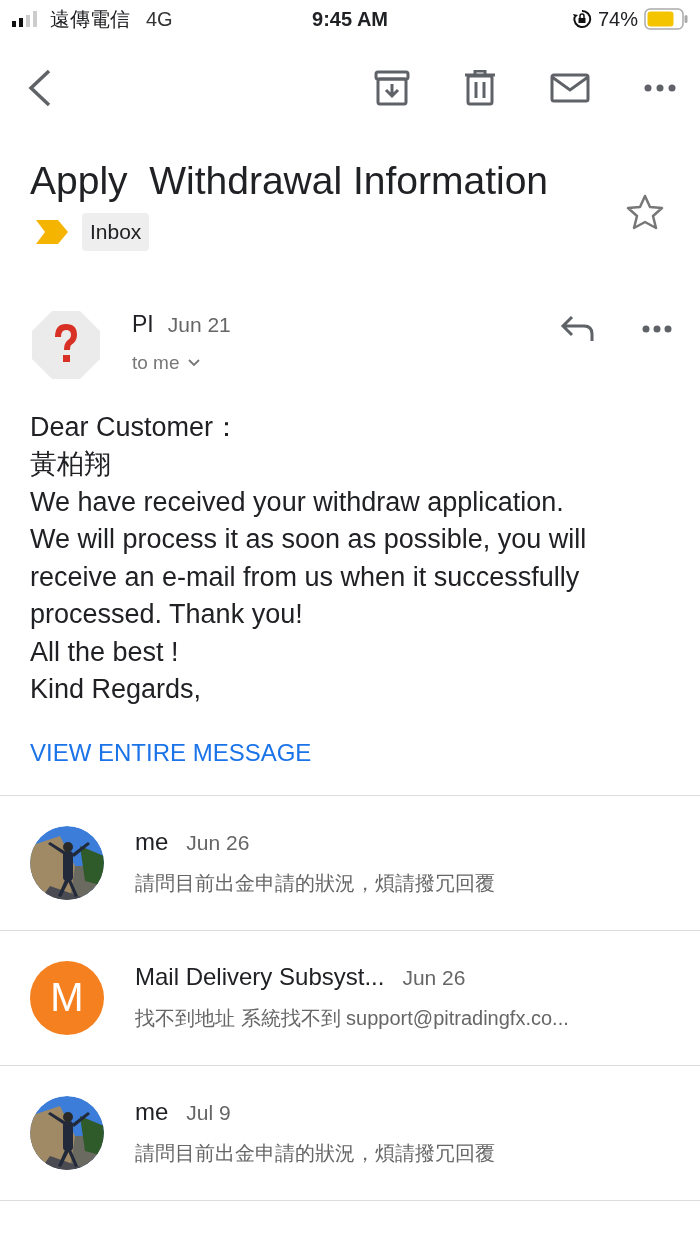 Image resolution: width=700 pixels, height=1246 pixels. Describe the element at coordinates (392, 88) in the screenshot. I see `archive-icon` at that location.